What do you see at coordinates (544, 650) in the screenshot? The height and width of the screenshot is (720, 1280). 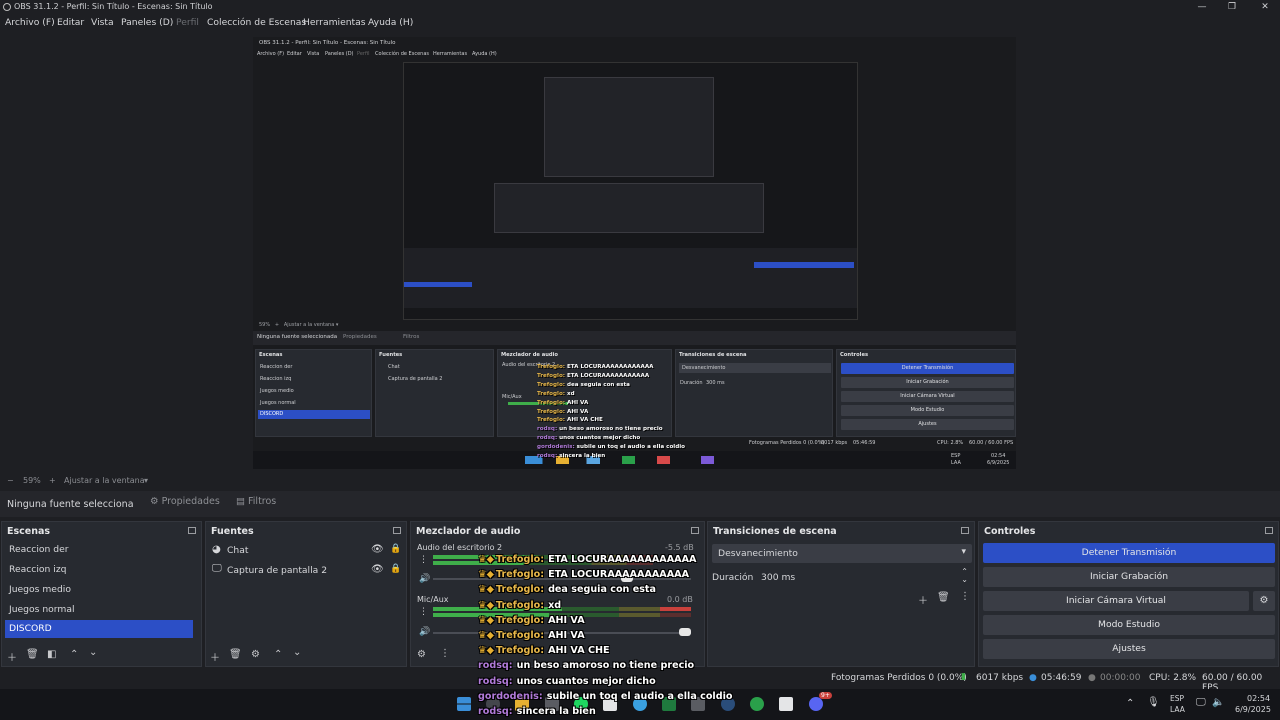 I see `chat-message: ♛◆ Trefoglo: AHI VA CHE` at bounding box center [544, 650].